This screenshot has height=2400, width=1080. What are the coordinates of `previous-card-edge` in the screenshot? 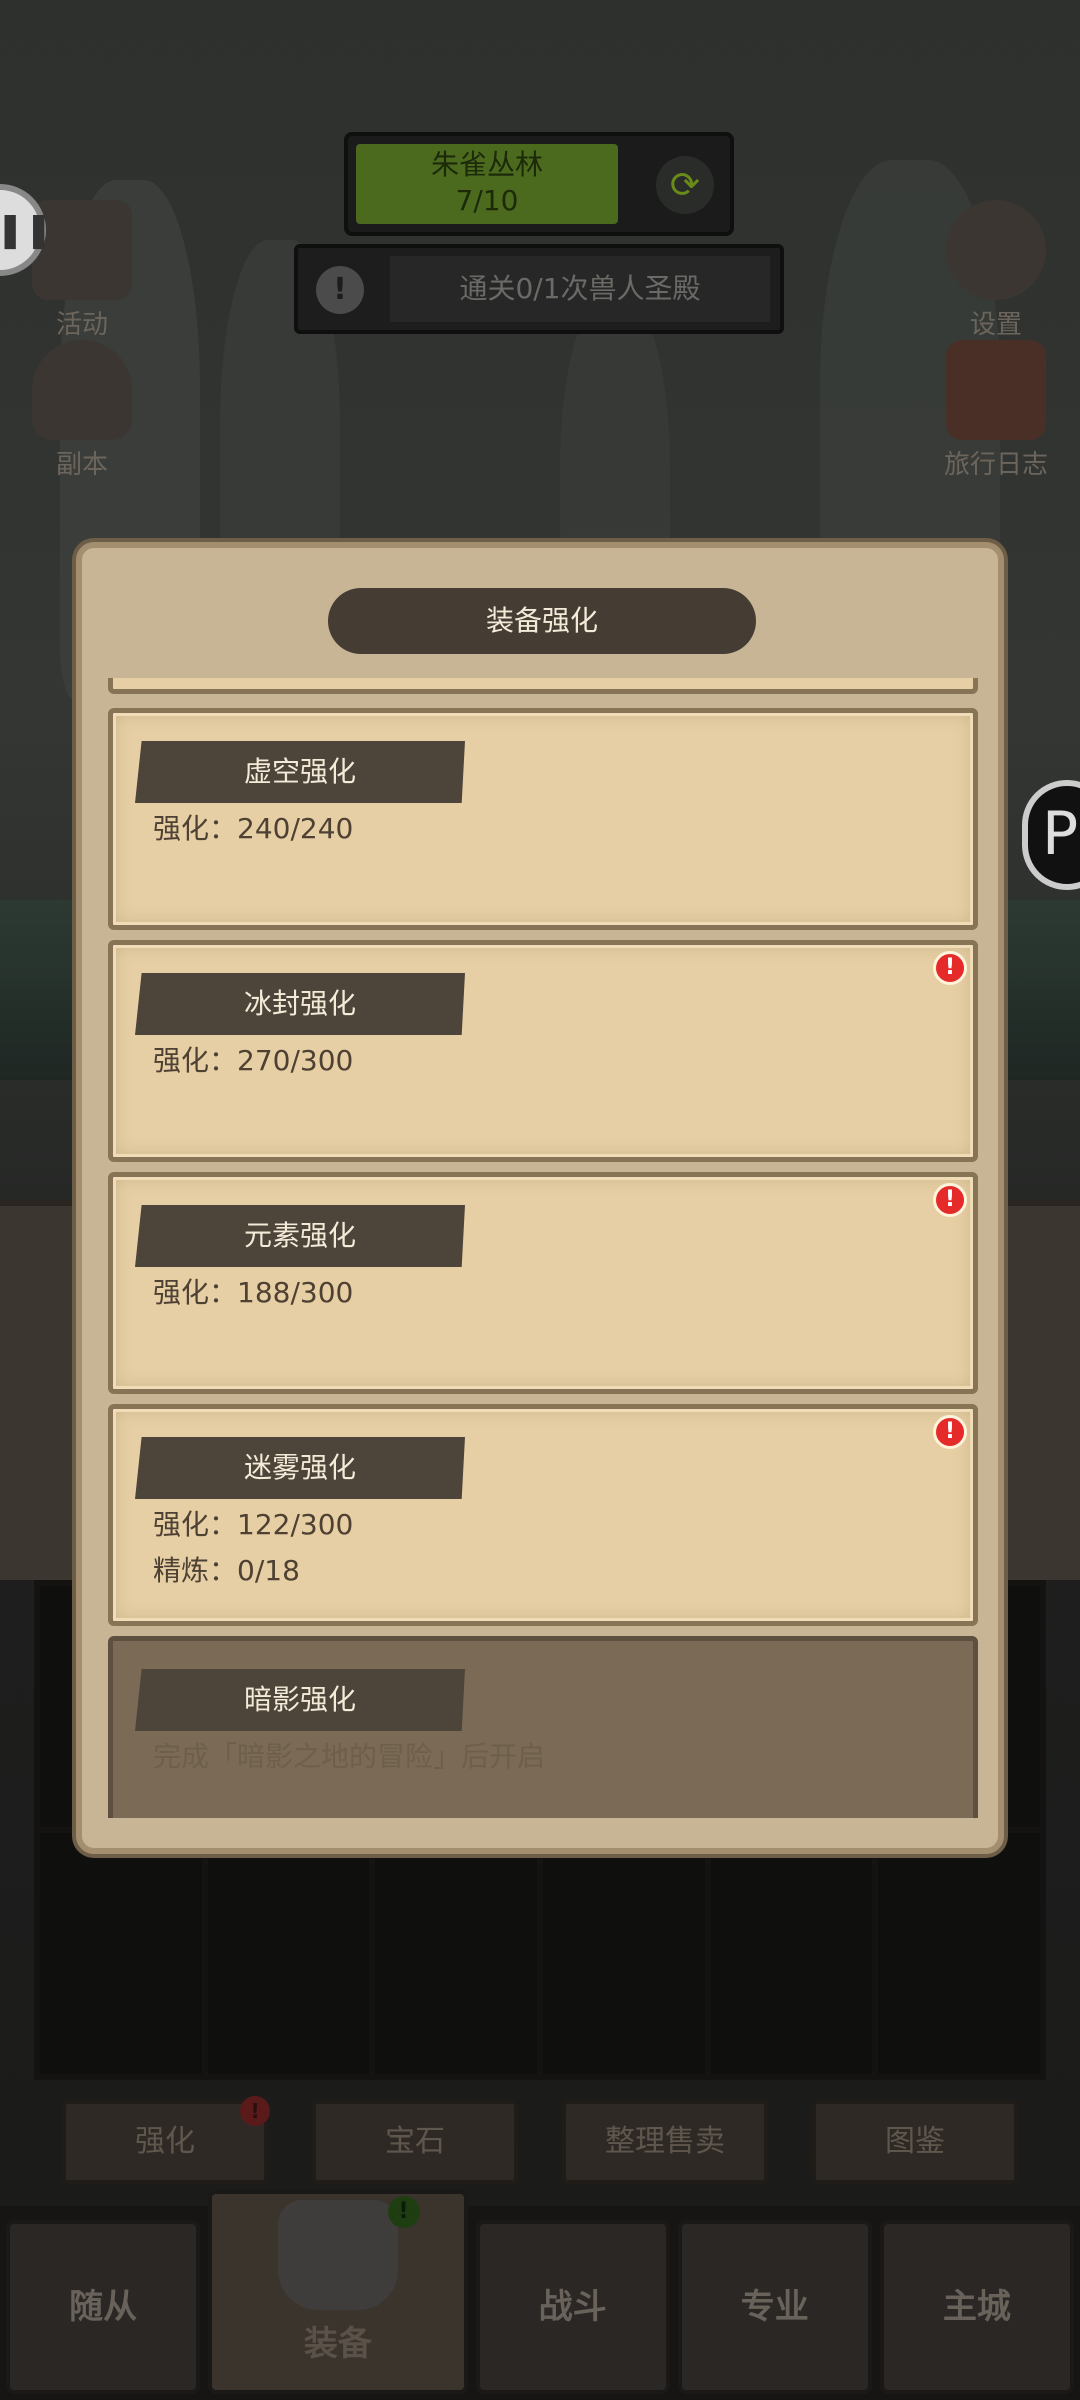 It's located at (543, 686).